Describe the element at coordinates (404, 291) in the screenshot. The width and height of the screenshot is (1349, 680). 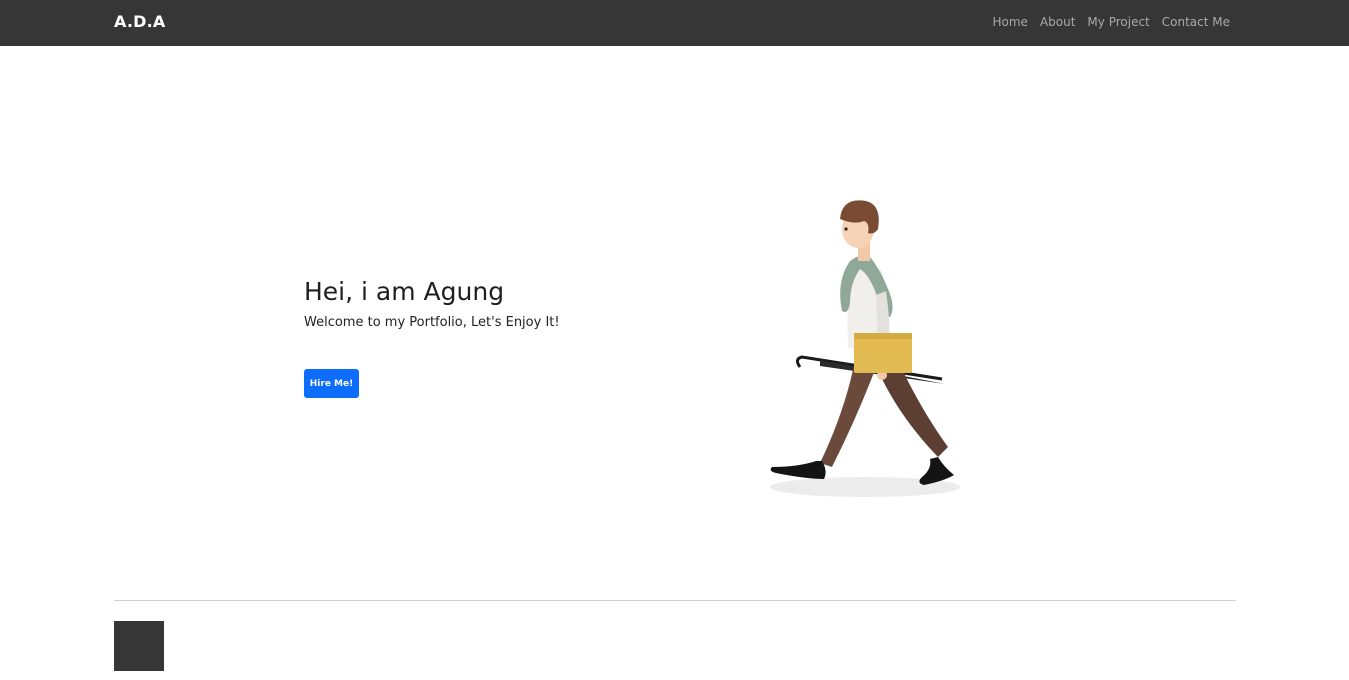
I see `hero-title: Hei, i am Agung` at that location.